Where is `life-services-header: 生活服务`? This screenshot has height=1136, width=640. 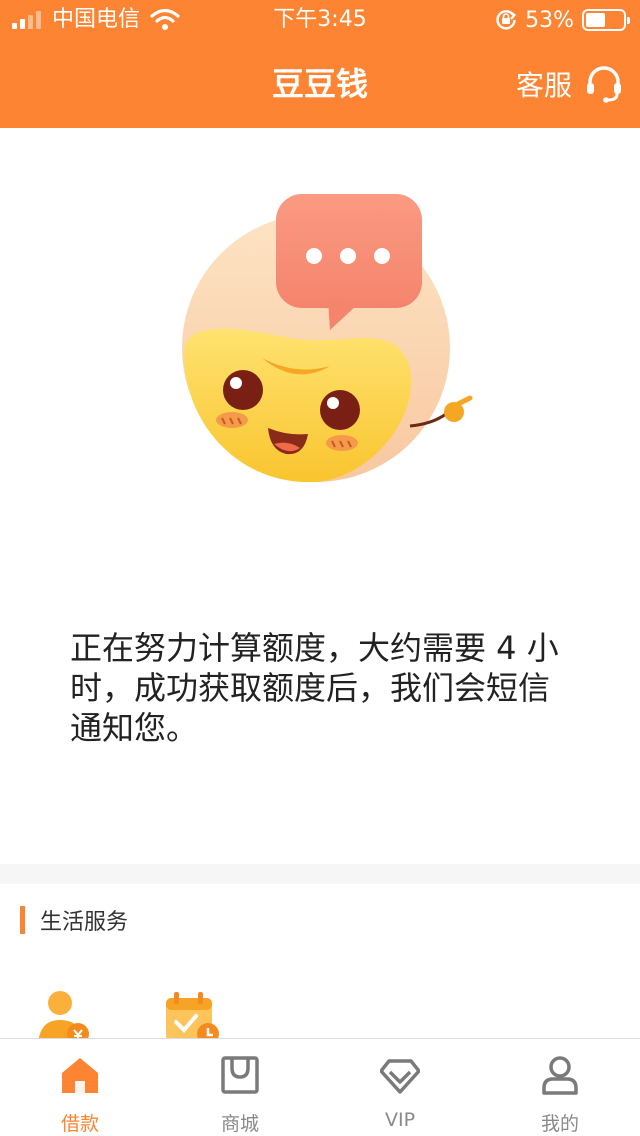 life-services-header: 生活服务 is located at coordinates (74, 920).